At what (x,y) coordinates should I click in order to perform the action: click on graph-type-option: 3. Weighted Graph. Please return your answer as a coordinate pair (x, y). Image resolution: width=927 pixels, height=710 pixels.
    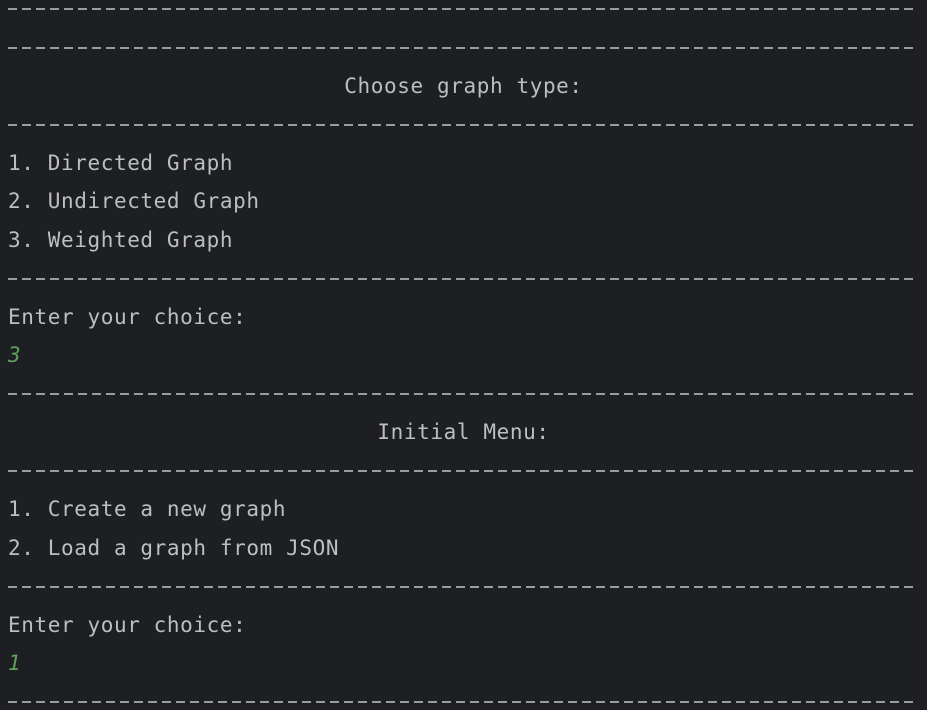
    Looking at the image, I should click on (121, 240).